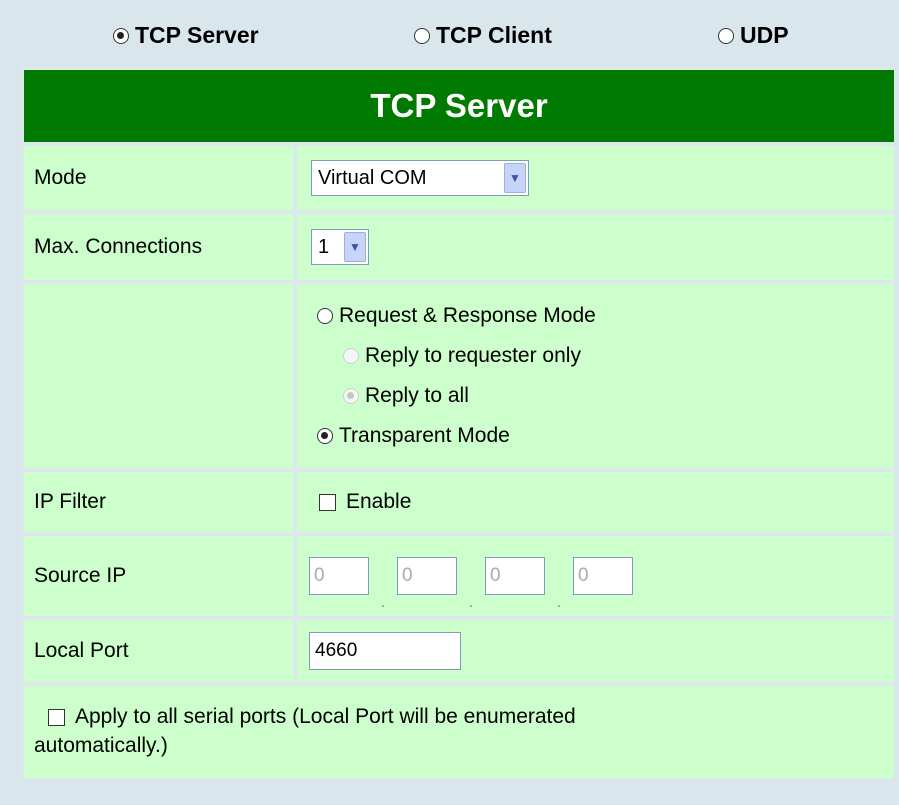 The width and height of the screenshot is (899, 805). Describe the element at coordinates (101, 745) in the screenshot. I see `apply-all-label-line2: automatically.)` at that location.